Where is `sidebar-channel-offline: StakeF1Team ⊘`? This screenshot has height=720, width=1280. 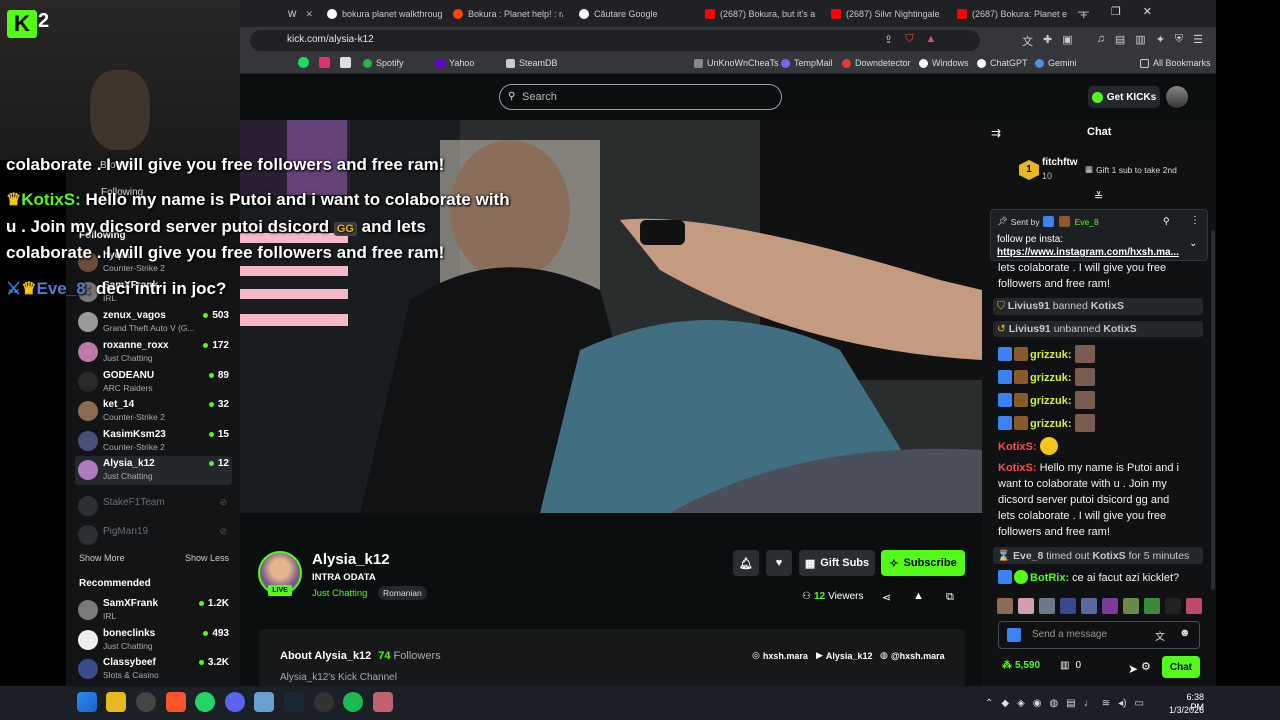
sidebar-channel-offline: StakeF1Team ⊘ is located at coordinates (155, 508).